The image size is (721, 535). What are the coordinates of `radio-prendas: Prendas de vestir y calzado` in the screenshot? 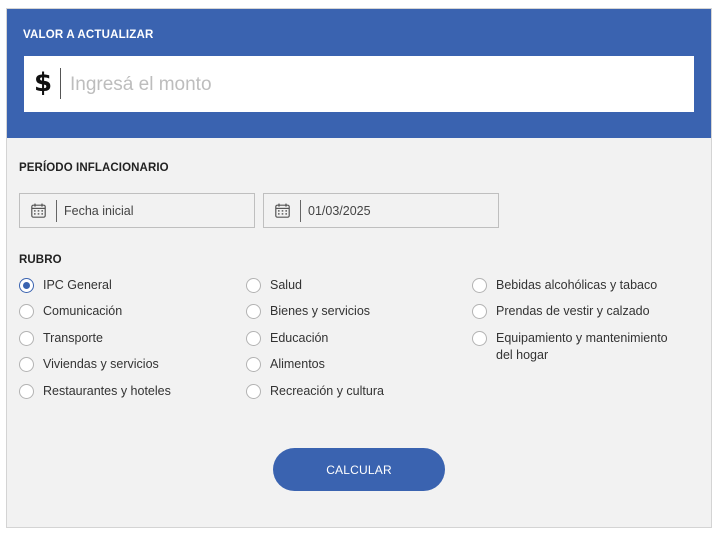 It's located at (561, 311).